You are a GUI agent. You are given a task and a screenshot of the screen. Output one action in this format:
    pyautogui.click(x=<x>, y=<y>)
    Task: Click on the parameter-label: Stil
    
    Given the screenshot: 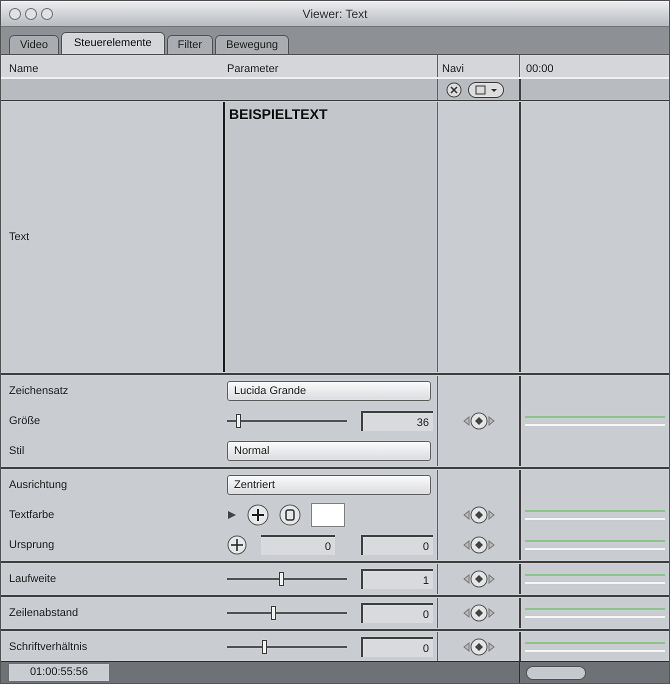 What is the action you would take?
    pyautogui.click(x=16, y=451)
    